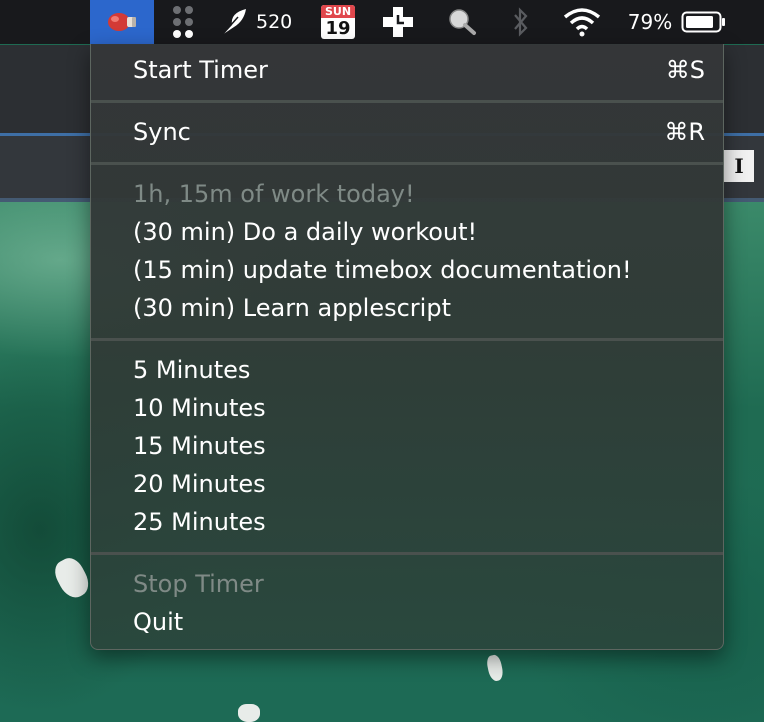  What do you see at coordinates (274, 22) in the screenshot?
I see `feather-count: 520` at bounding box center [274, 22].